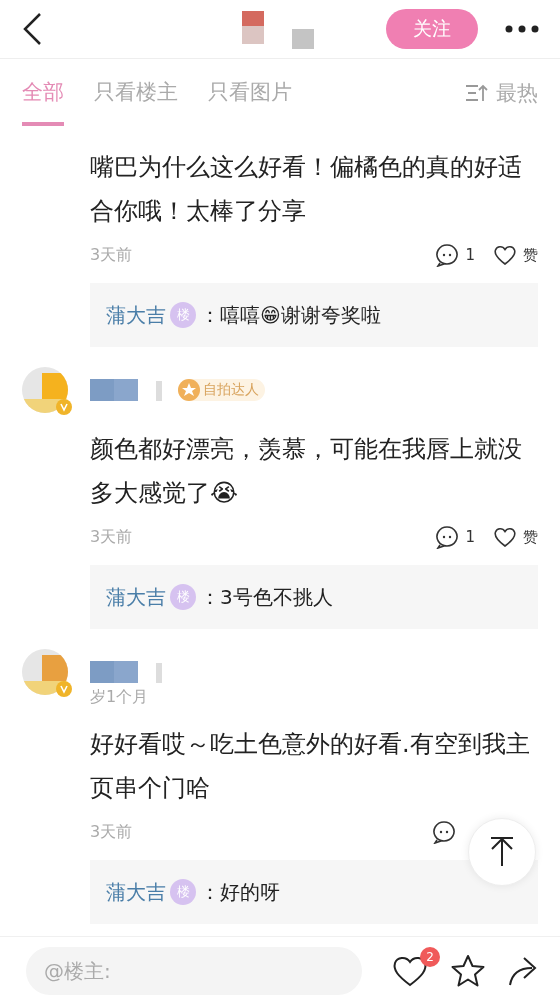 This screenshot has width=560, height=1003. Describe the element at coordinates (32, 29) in the screenshot. I see `back-icon` at that location.